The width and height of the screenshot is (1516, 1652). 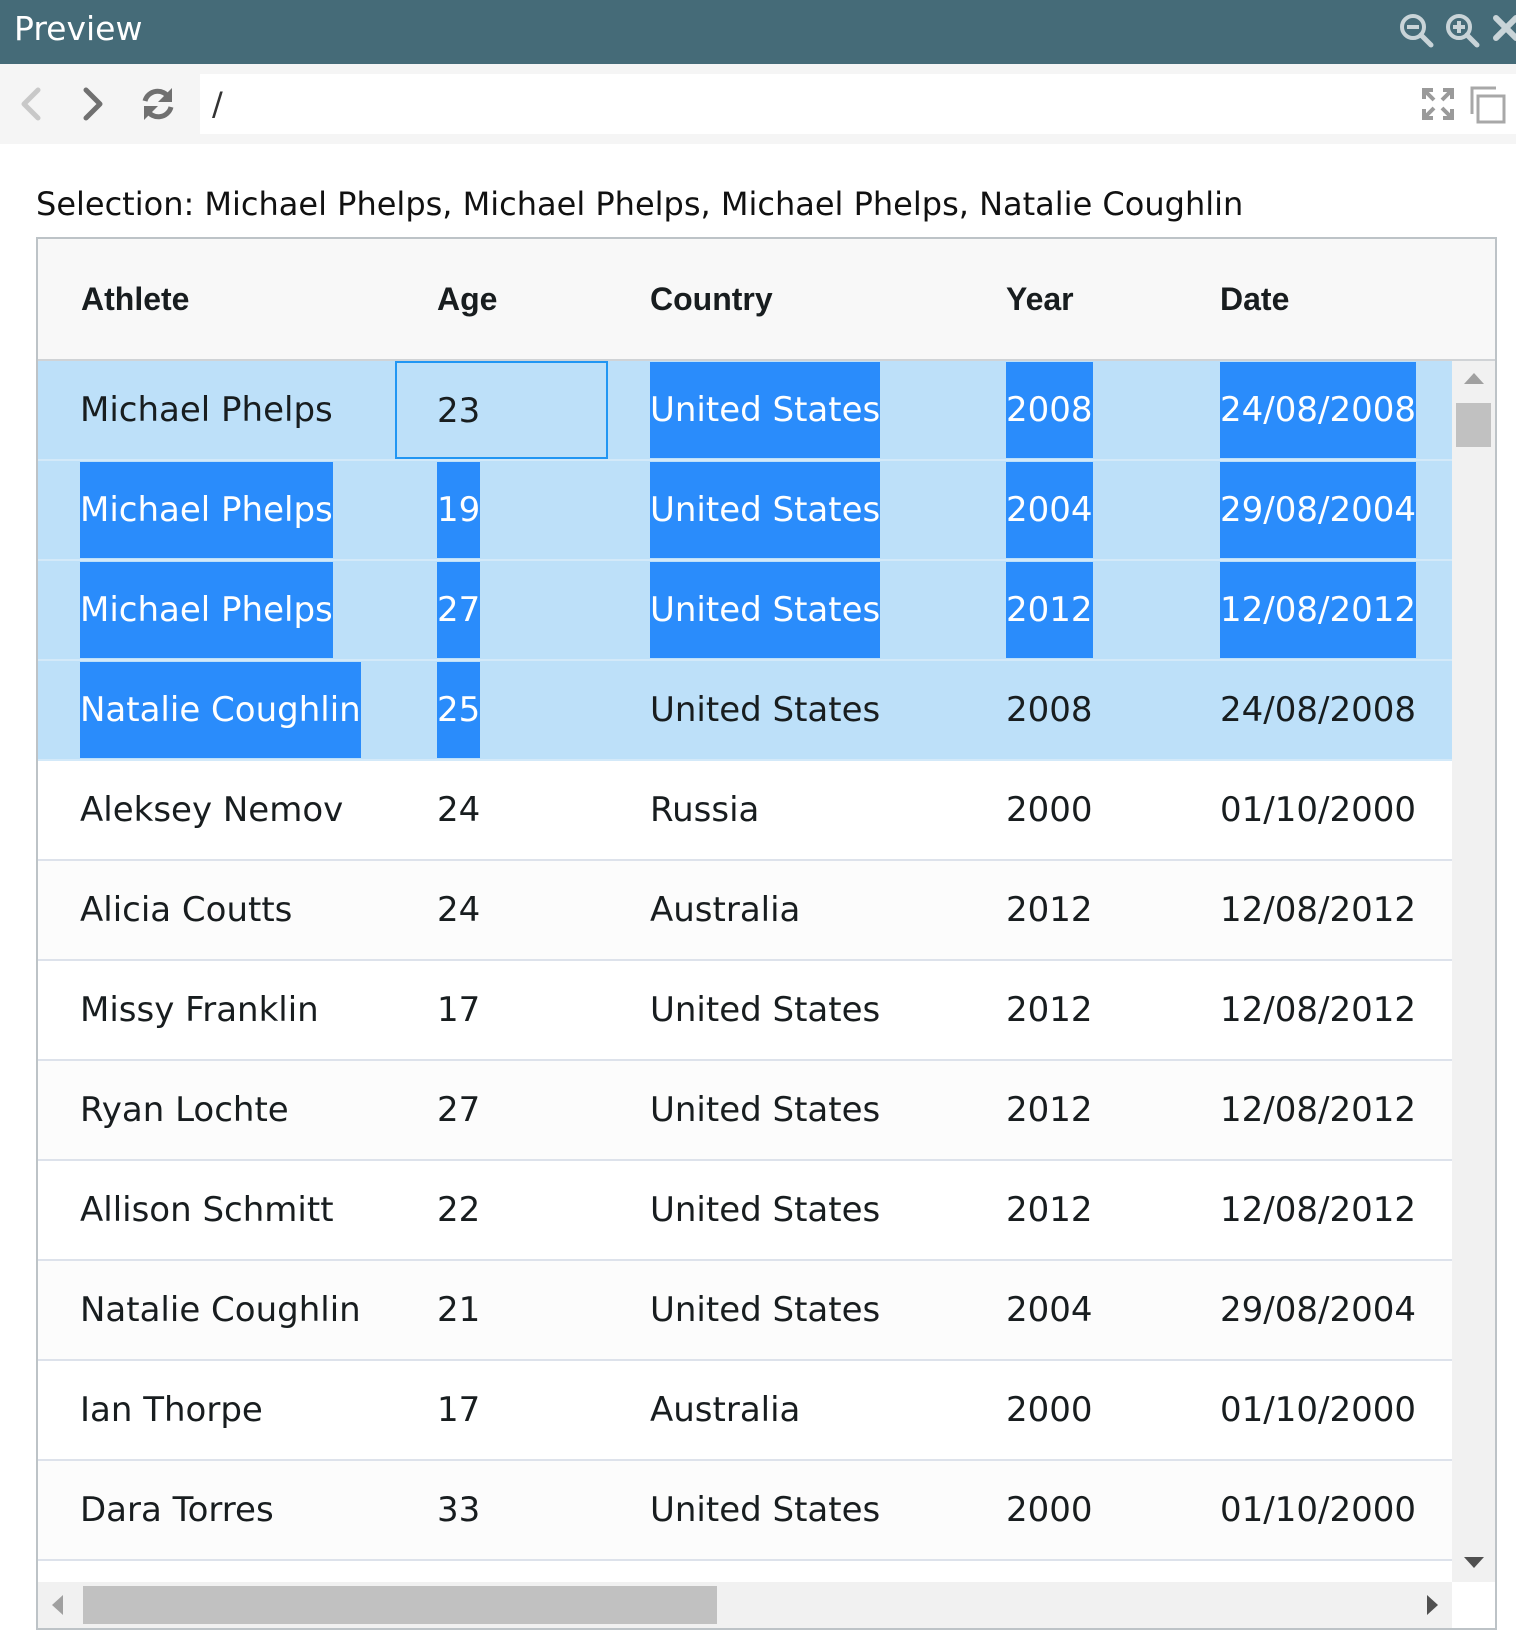 I want to click on forward-arrow-icon, so click(x=92, y=104).